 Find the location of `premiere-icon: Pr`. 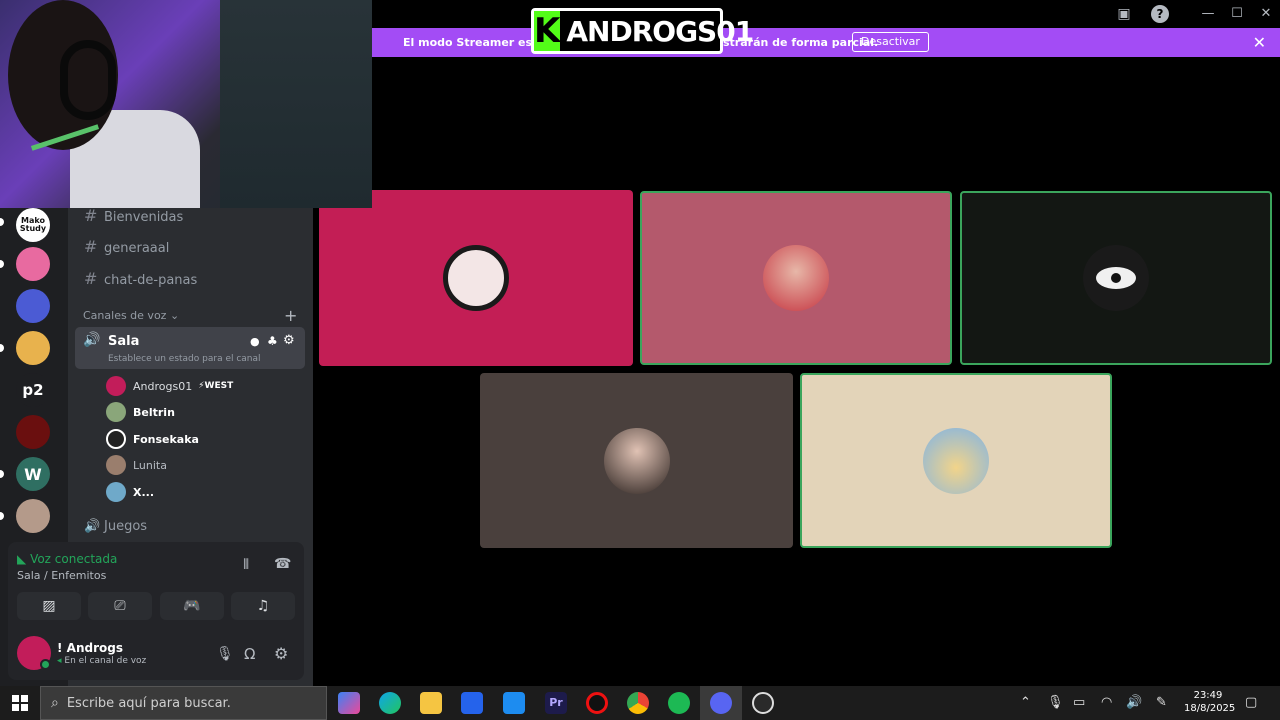

premiere-icon: Pr is located at coordinates (556, 703).